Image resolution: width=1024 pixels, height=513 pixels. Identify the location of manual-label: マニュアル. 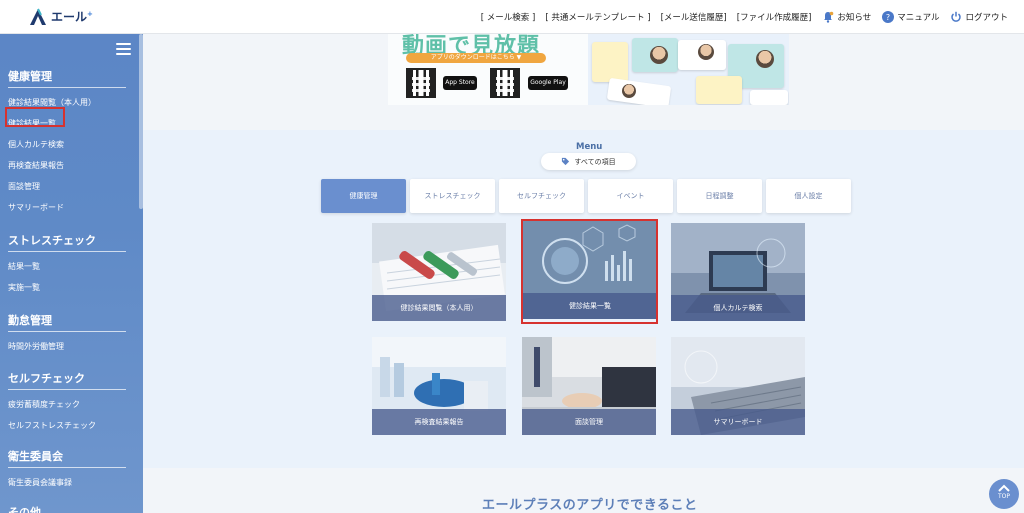
(918, 18).